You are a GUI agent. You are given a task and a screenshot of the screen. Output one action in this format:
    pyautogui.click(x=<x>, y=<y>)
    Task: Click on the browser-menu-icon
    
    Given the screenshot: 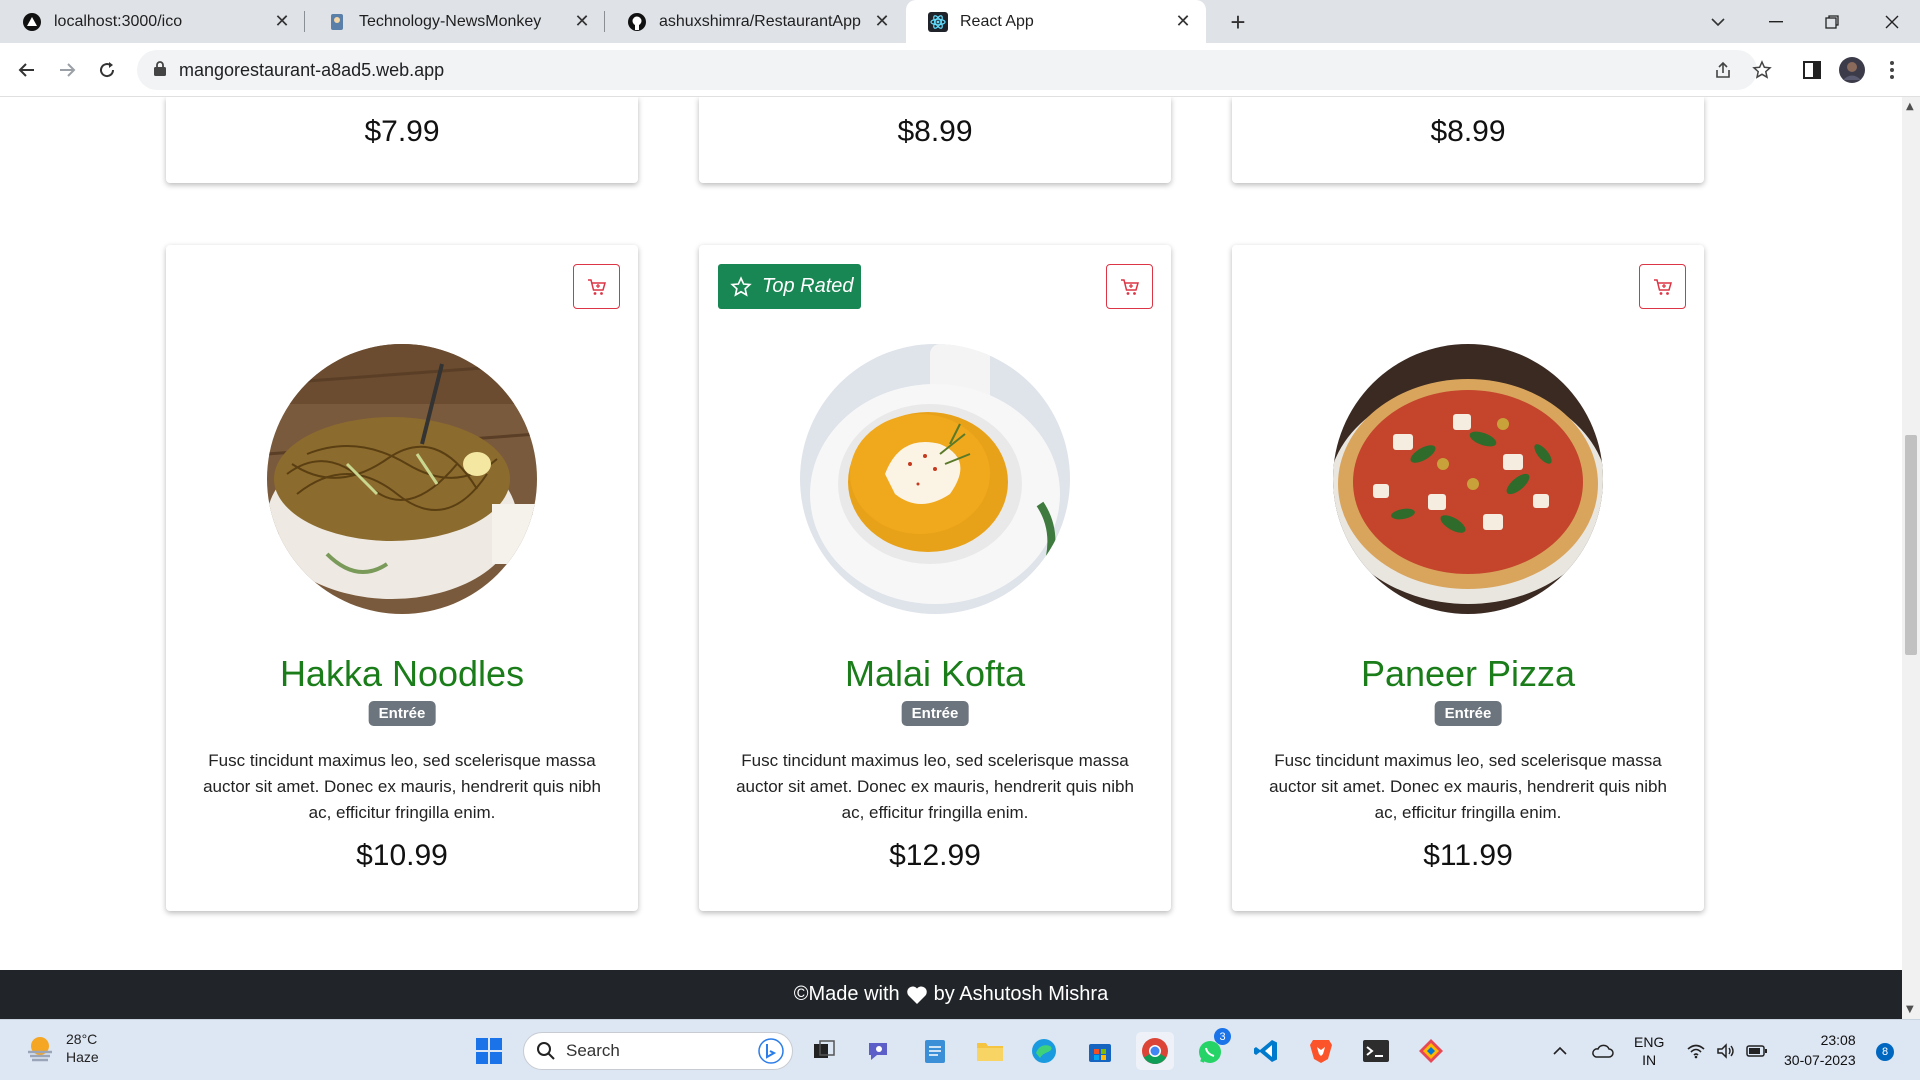 What is the action you would take?
    pyautogui.click(x=1892, y=70)
    